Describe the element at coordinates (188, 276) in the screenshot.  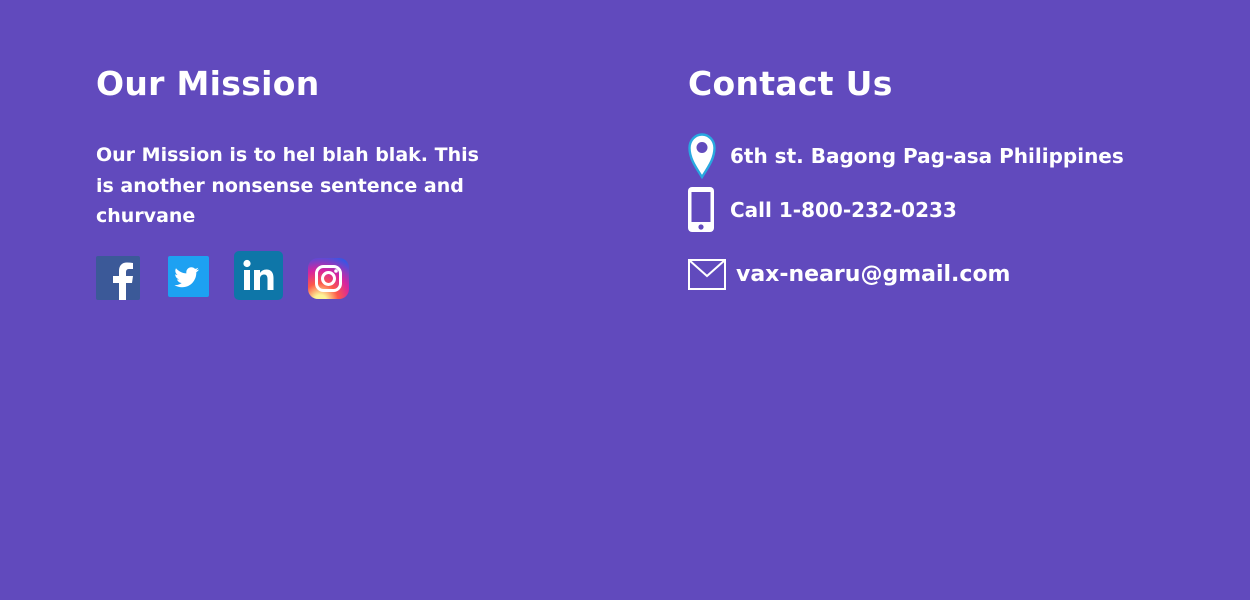
I see `twitter-icon` at that location.